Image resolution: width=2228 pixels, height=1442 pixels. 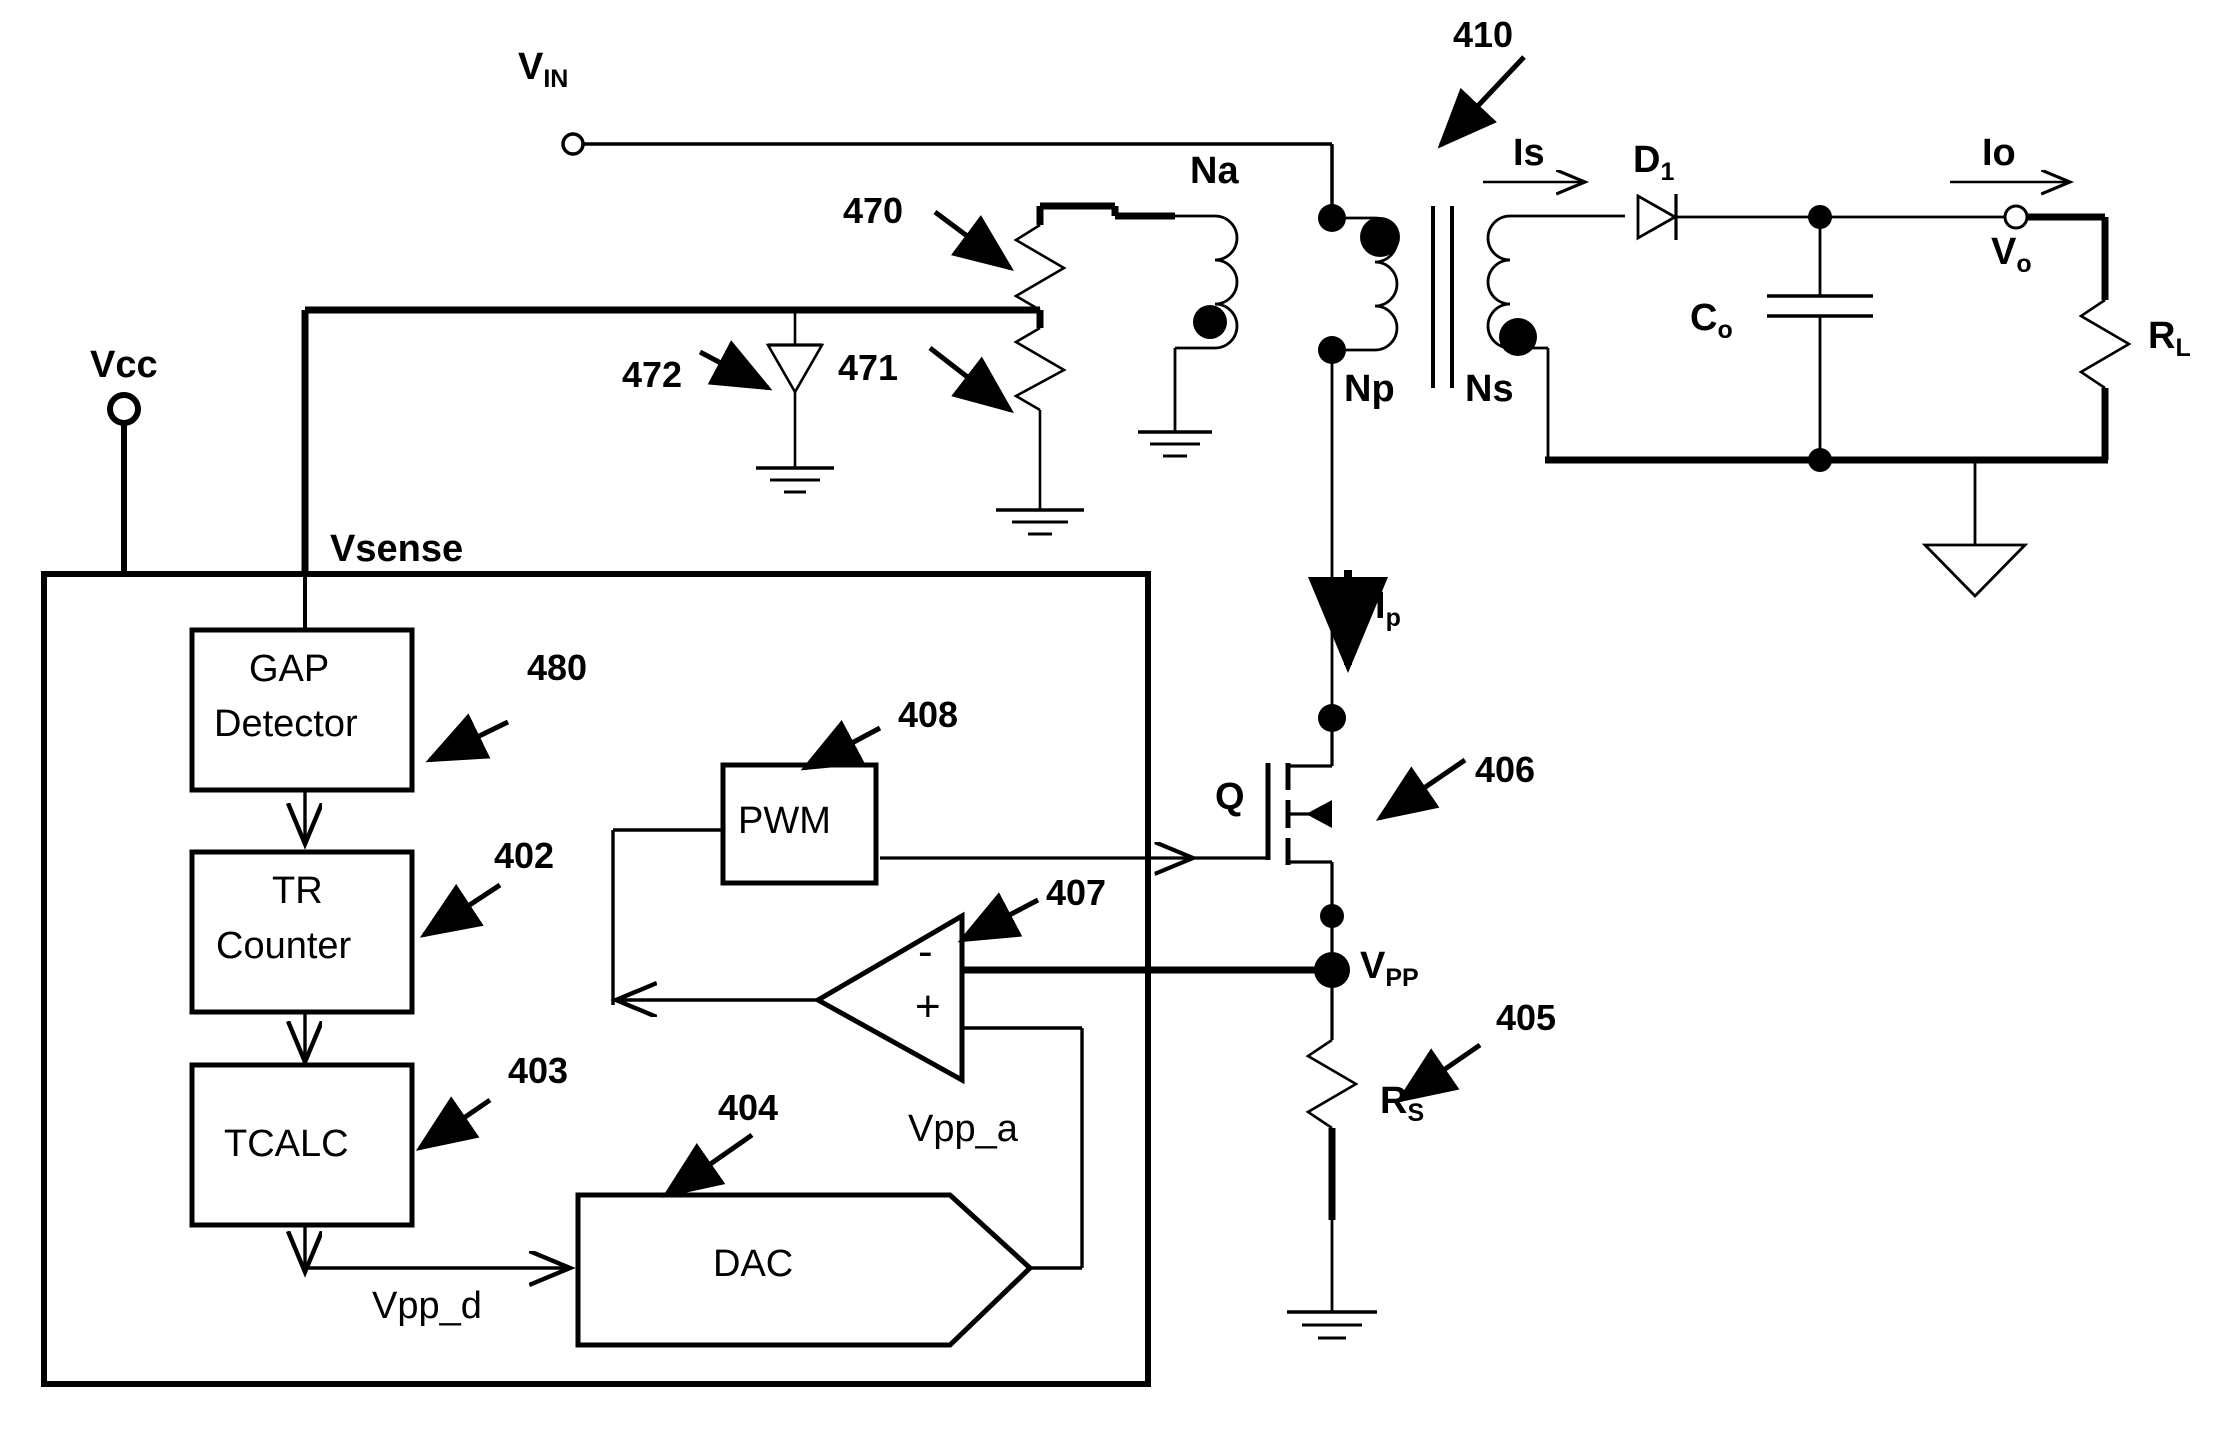 What do you see at coordinates (1230, 797) in the screenshot?
I see `label-mosfet-q: Q` at bounding box center [1230, 797].